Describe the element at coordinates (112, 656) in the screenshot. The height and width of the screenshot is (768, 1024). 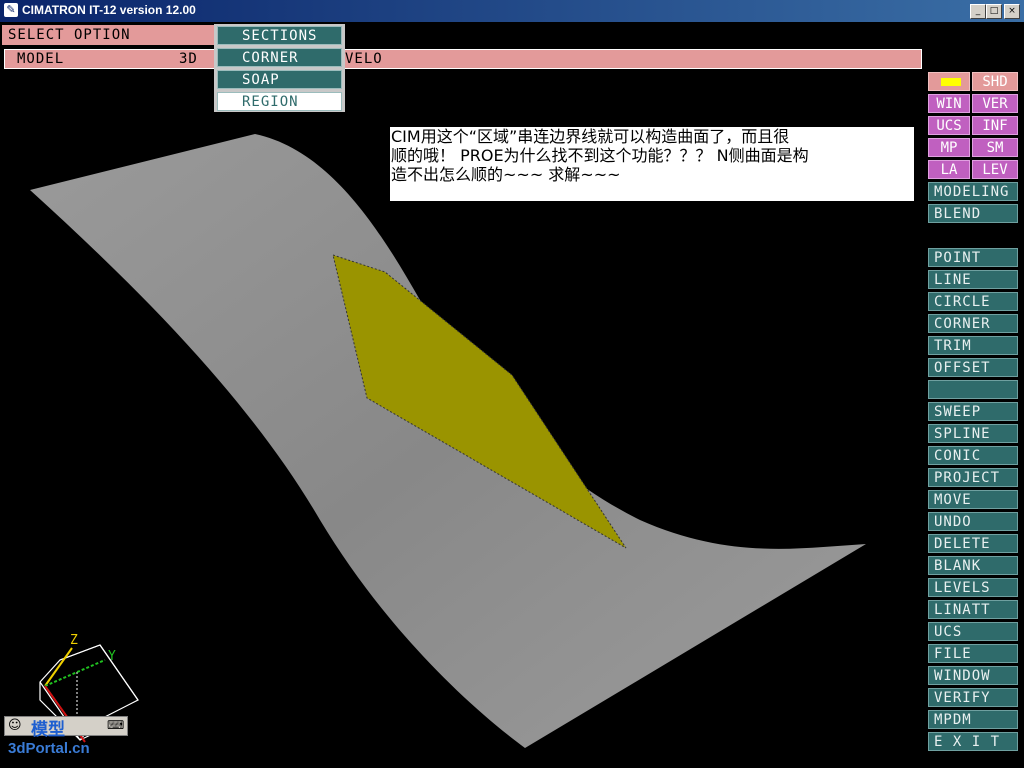
I see `axis-y-label: Y` at that location.